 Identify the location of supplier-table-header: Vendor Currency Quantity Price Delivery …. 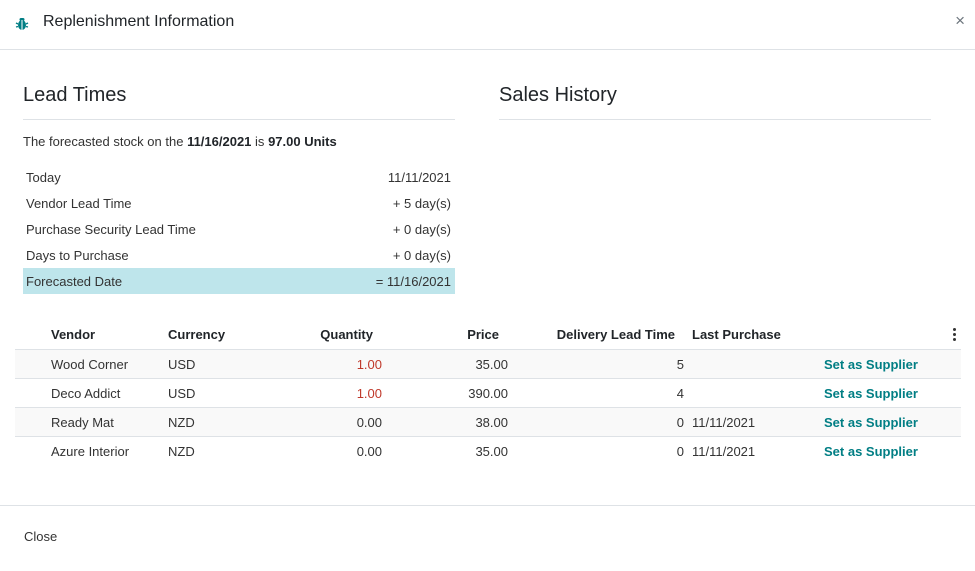
(488, 335).